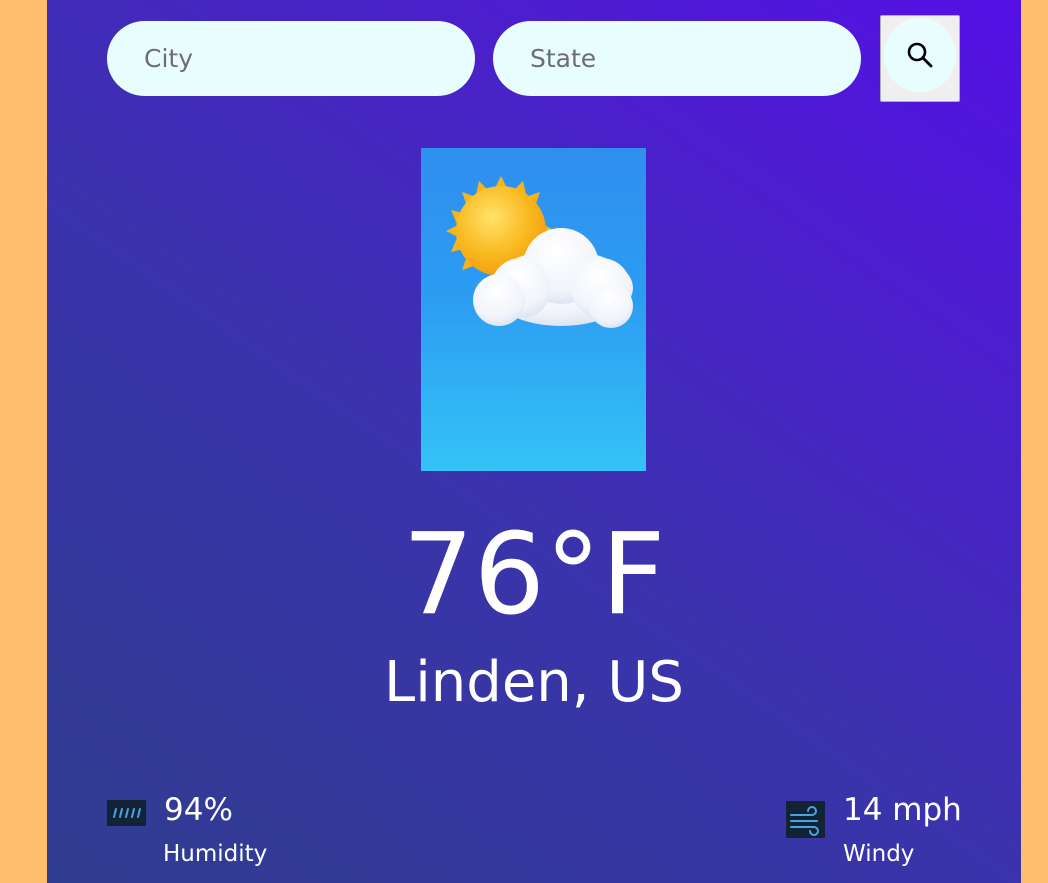 The width and height of the screenshot is (1048, 883). What do you see at coordinates (902, 810) in the screenshot?
I see `wind-value: 14 mph` at bounding box center [902, 810].